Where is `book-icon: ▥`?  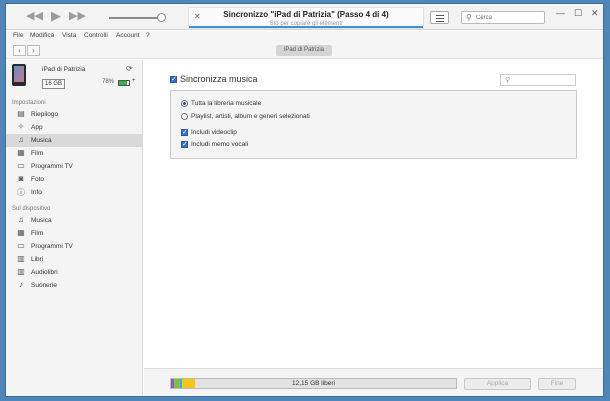
book-icon: ▥ is located at coordinates (21, 258).